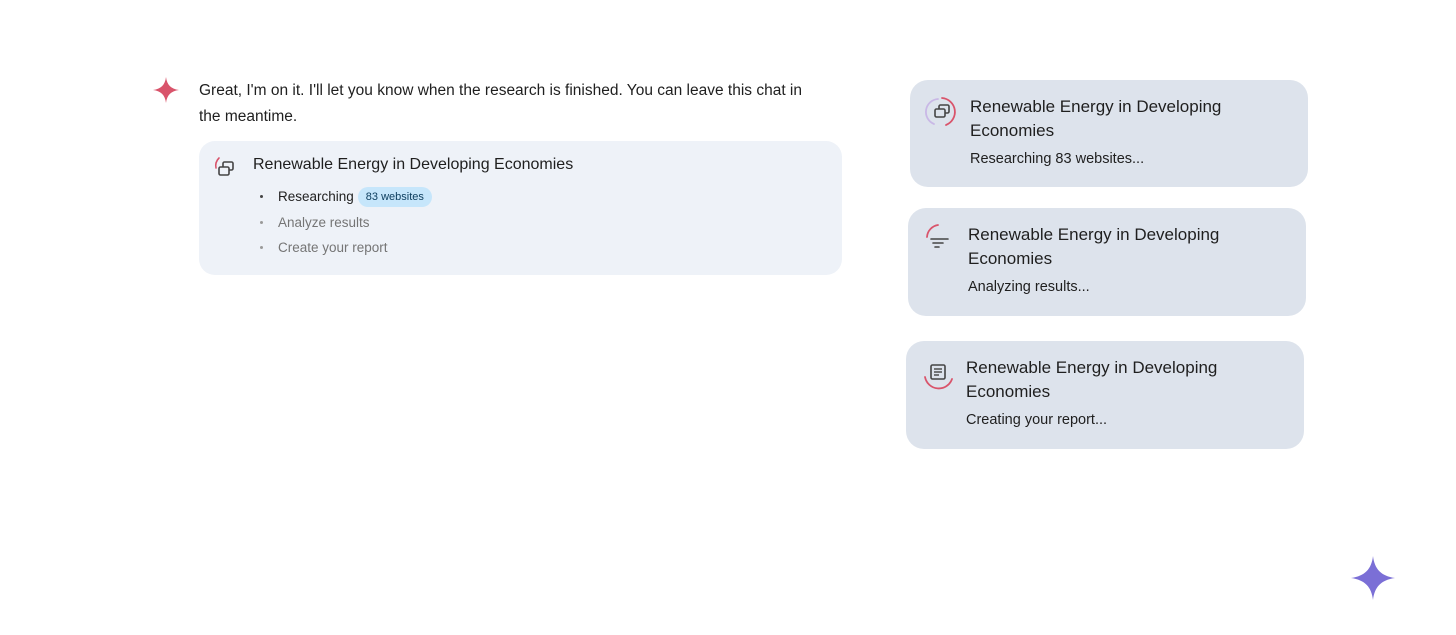  What do you see at coordinates (345, 251) in the screenshot?
I see `step-create-report: Create your report` at bounding box center [345, 251].